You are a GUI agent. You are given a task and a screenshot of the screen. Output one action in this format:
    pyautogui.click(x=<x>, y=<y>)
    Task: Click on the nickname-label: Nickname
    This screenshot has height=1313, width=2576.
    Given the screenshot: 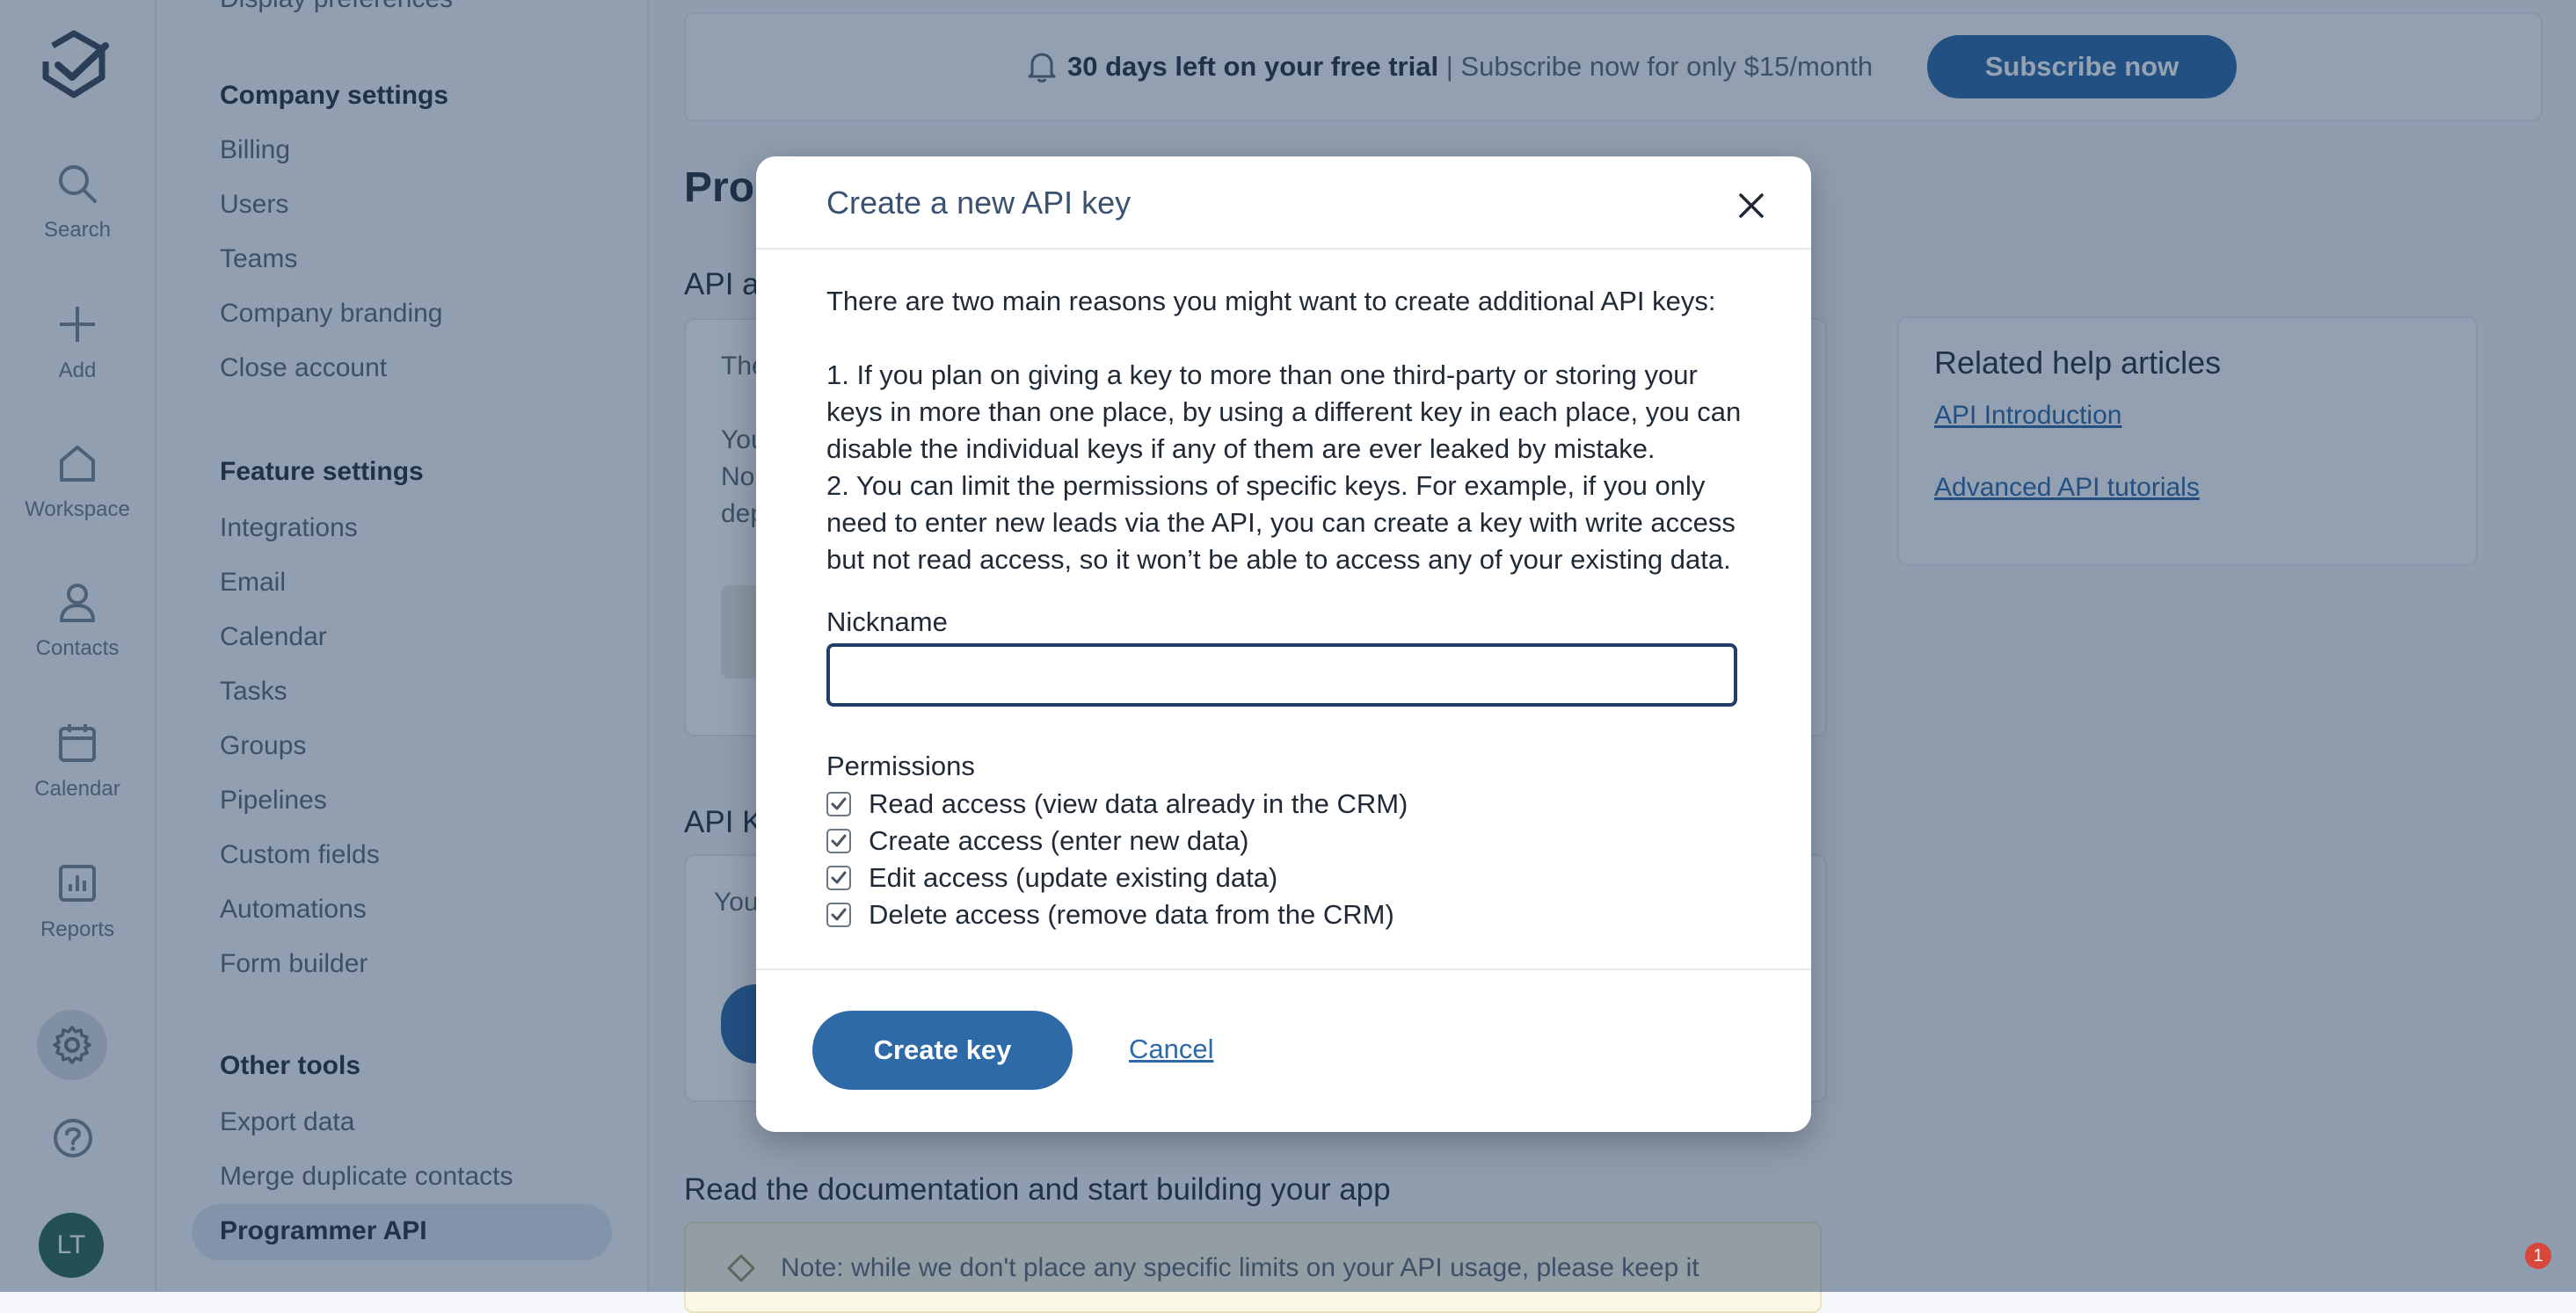 What is the action you would take?
    pyautogui.click(x=887, y=621)
    